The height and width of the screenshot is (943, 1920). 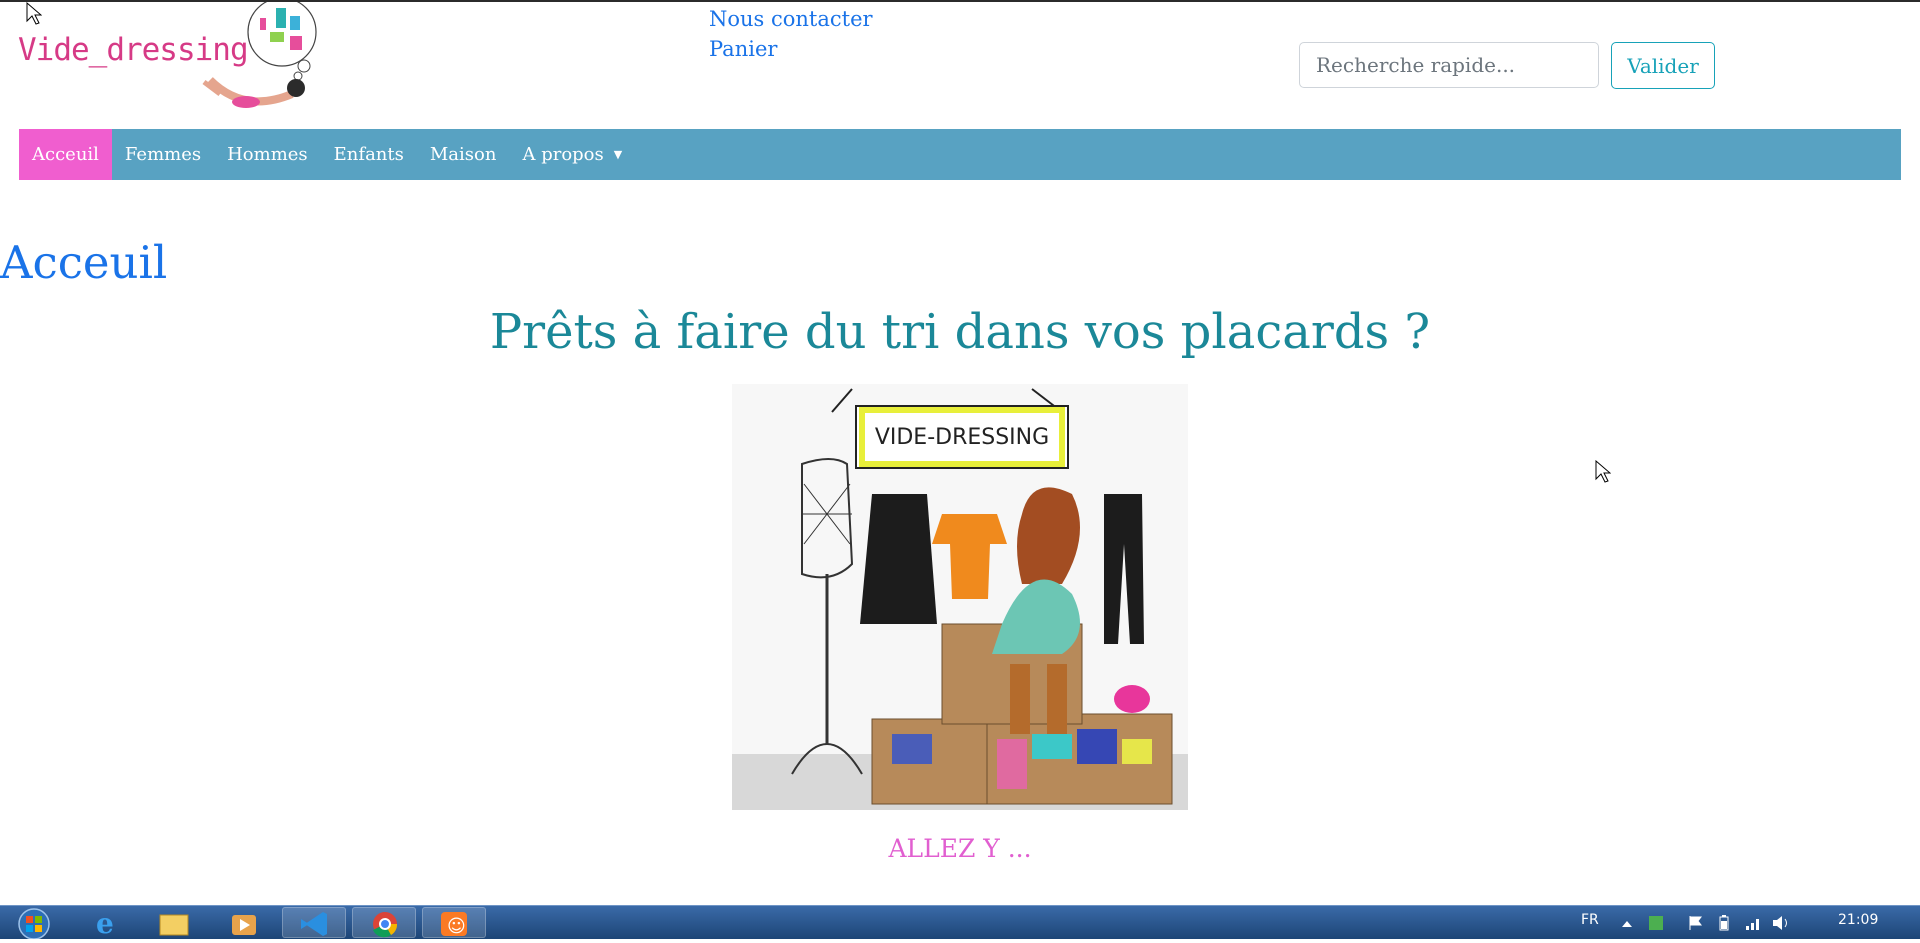 I want to click on battery-icon, so click(x=1724, y=925).